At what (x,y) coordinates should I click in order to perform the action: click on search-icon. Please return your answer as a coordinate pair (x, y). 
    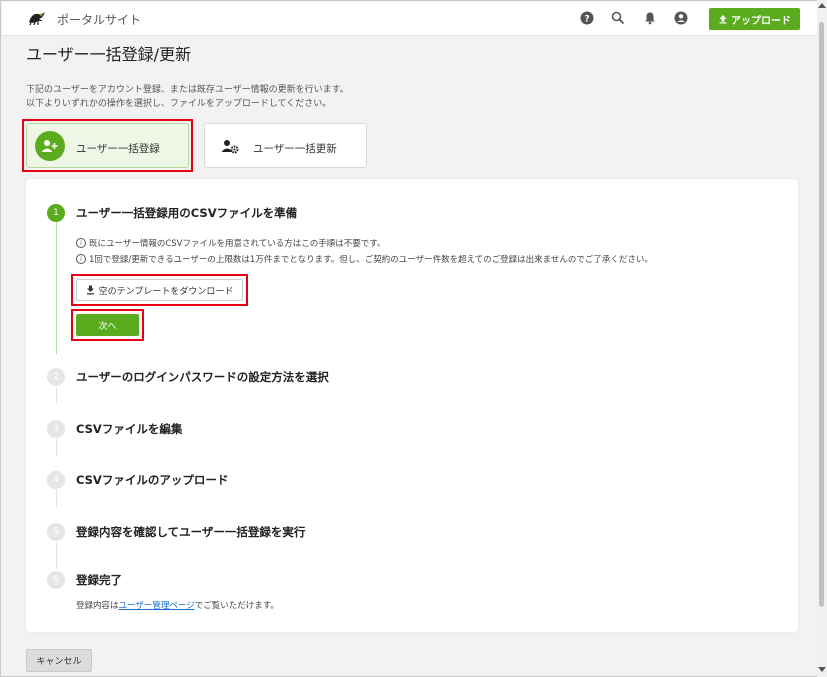
    Looking at the image, I should click on (618, 18).